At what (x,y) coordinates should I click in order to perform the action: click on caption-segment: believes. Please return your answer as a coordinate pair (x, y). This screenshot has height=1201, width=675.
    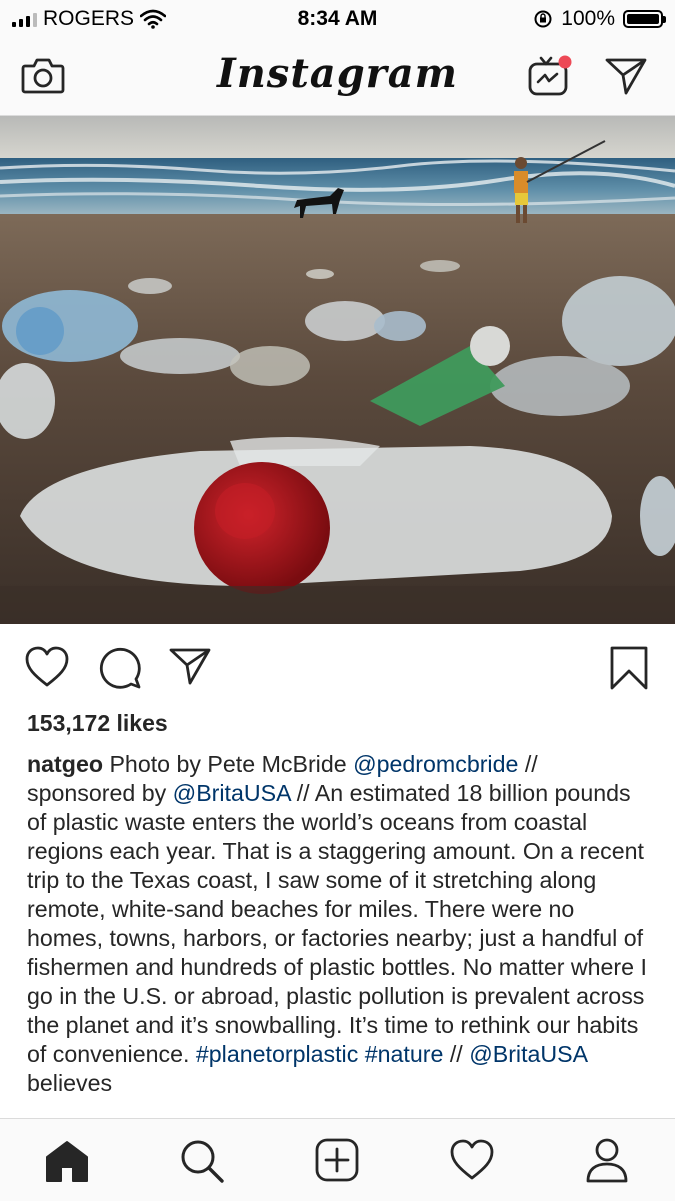
    Looking at the image, I should click on (70, 1083).